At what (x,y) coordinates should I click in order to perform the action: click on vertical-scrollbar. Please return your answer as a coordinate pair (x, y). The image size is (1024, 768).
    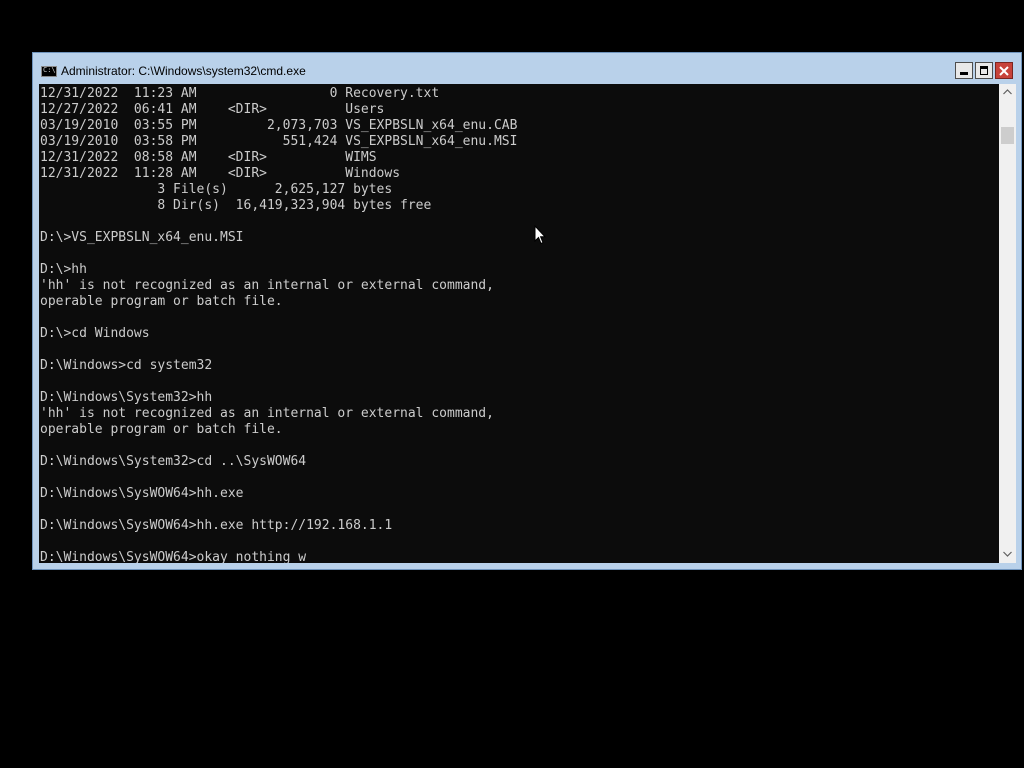
    Looking at the image, I should click on (1007, 323).